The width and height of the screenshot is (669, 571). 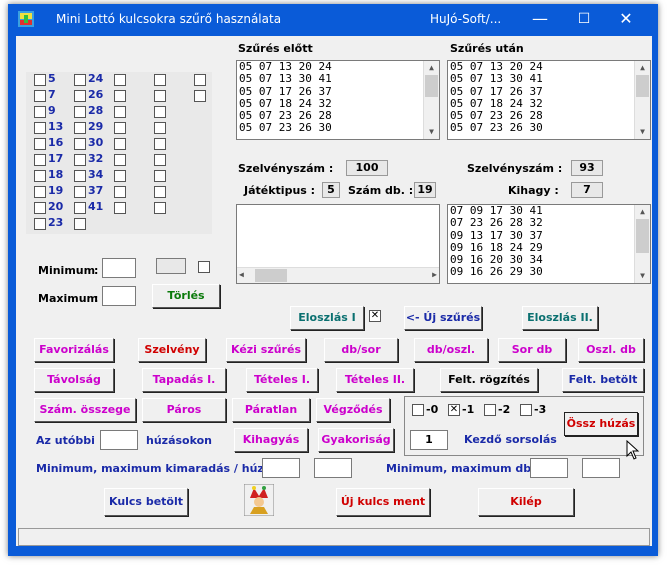 What do you see at coordinates (532, 350) in the screenshot?
I see `sor-db-button: Sor db` at bounding box center [532, 350].